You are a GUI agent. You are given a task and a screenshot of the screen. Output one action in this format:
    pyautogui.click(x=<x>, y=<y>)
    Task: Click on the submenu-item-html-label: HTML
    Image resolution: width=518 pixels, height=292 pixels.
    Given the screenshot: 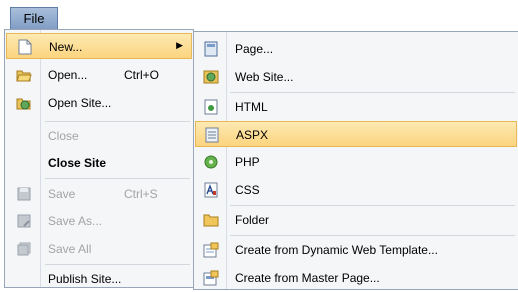 What is the action you would take?
    pyautogui.click(x=251, y=107)
    